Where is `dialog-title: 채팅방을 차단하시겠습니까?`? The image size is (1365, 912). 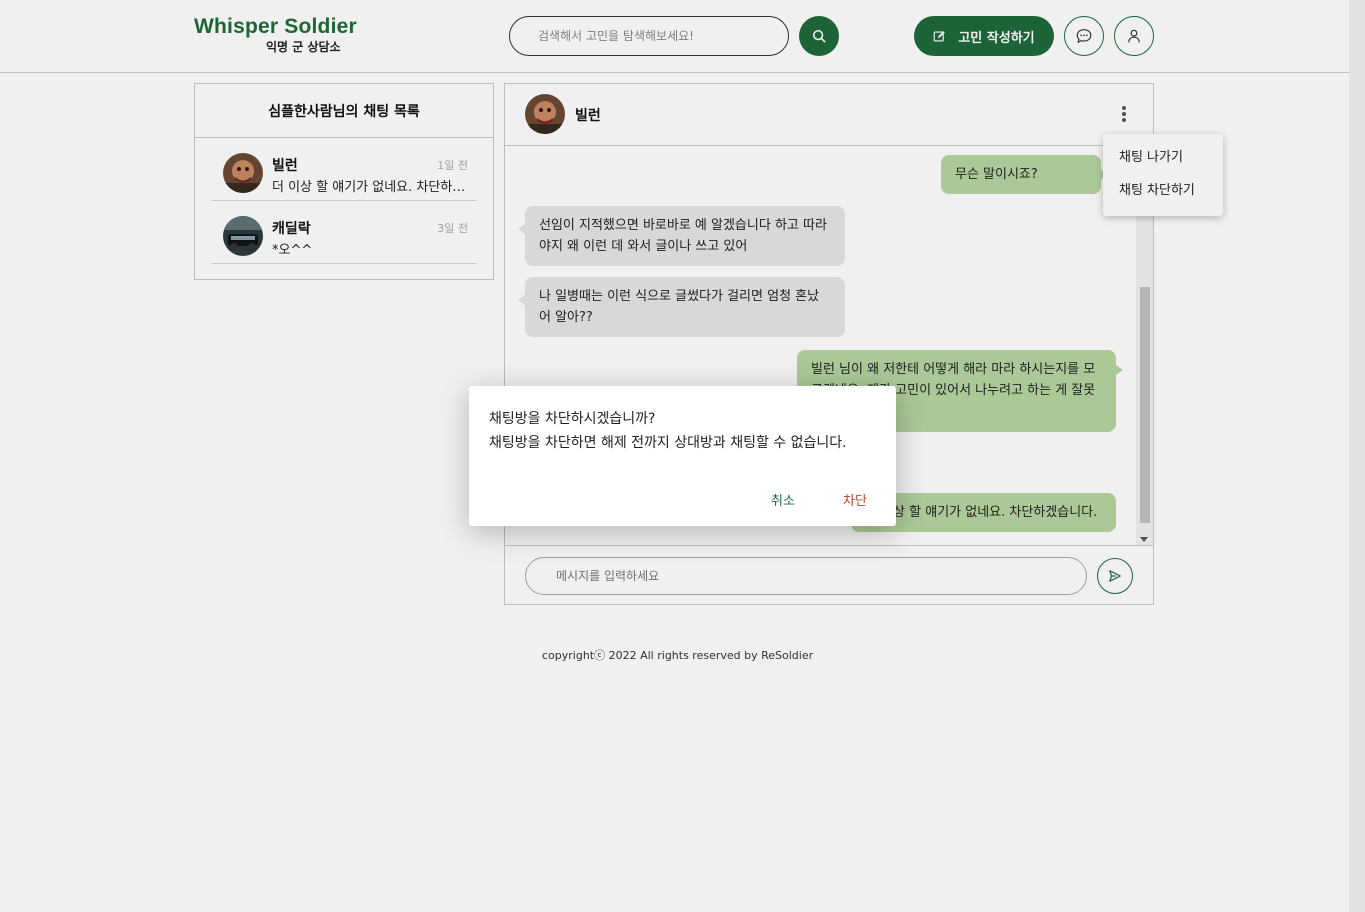 dialog-title: 채팅방을 차단하시겠습니까? is located at coordinates (572, 419).